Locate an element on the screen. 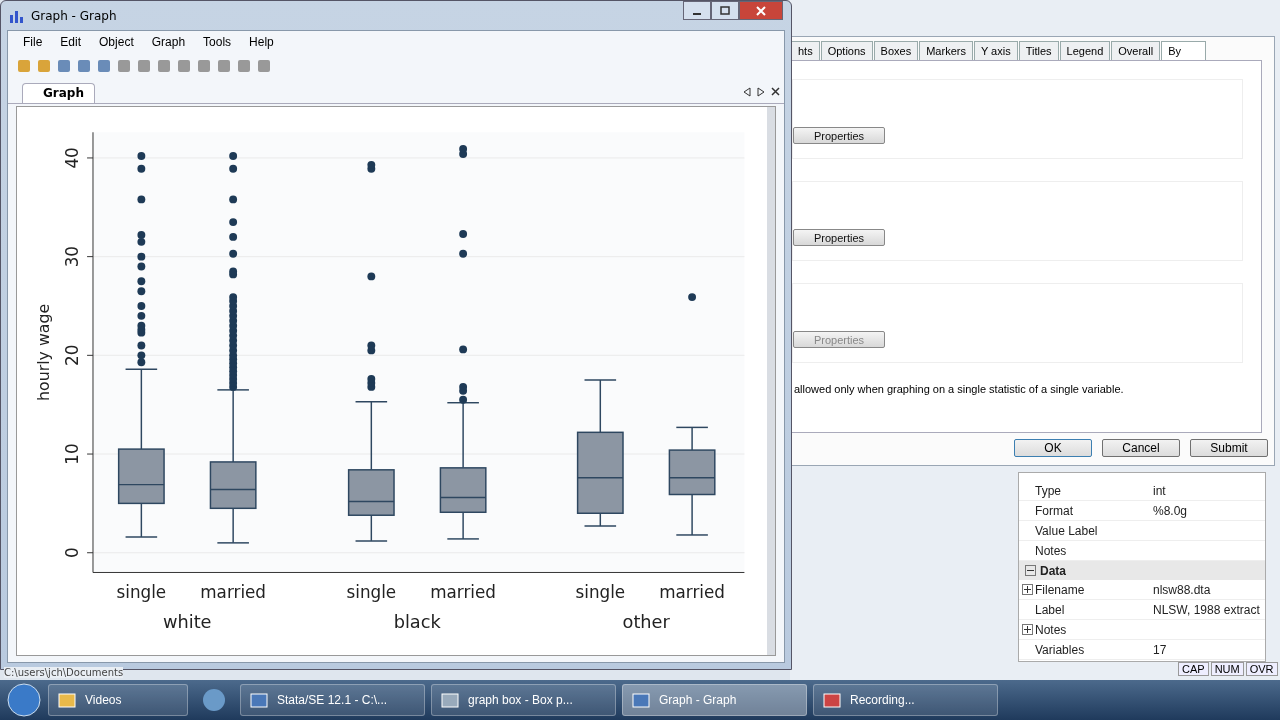 This screenshot has width=1280, height=720. x-group-label: other is located at coordinates (646, 621).